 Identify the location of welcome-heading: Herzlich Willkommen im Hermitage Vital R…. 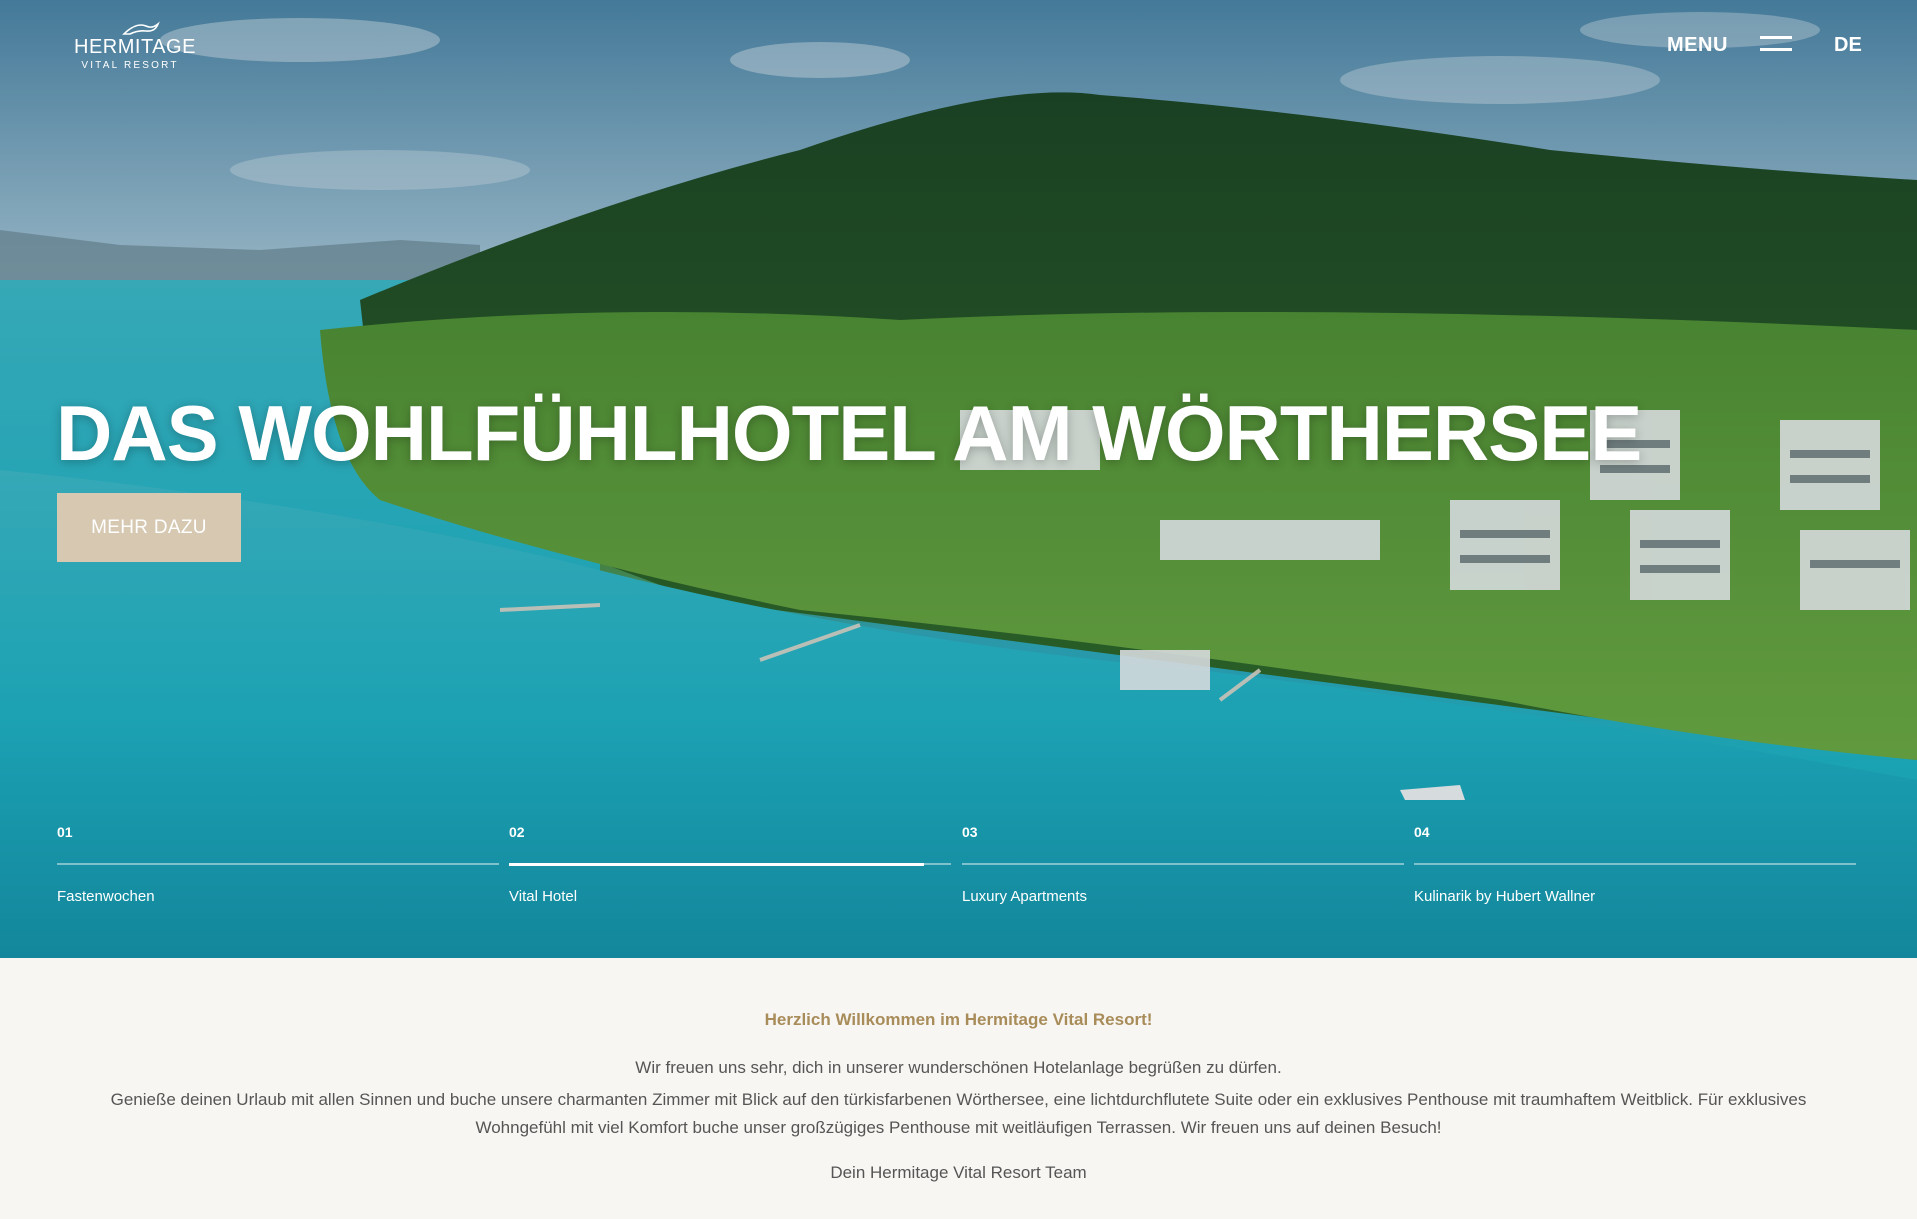
(958, 1019).